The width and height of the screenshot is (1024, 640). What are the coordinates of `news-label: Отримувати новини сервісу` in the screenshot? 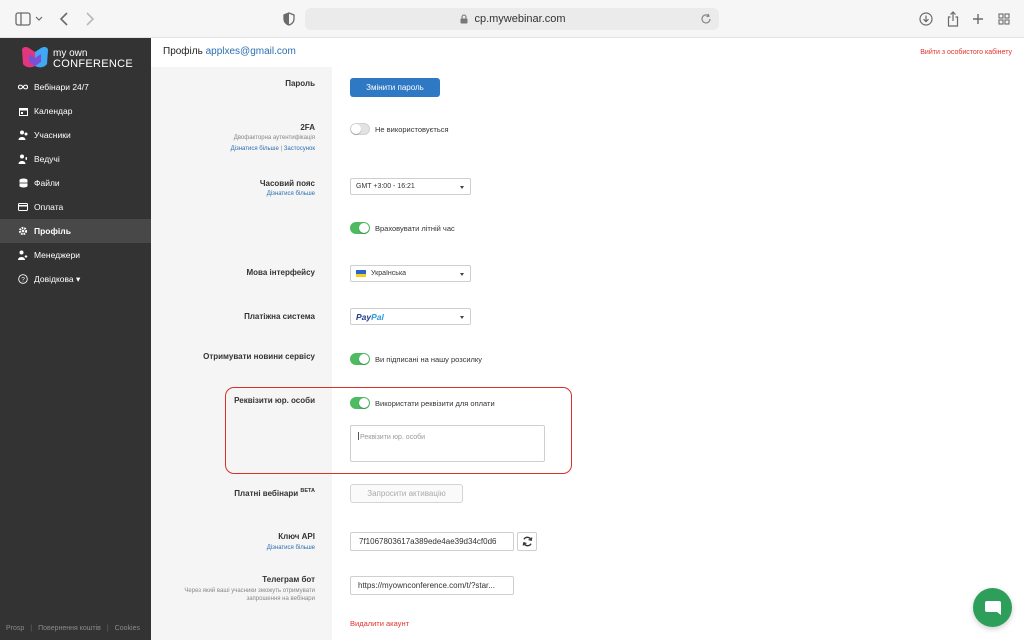 It's located at (259, 356).